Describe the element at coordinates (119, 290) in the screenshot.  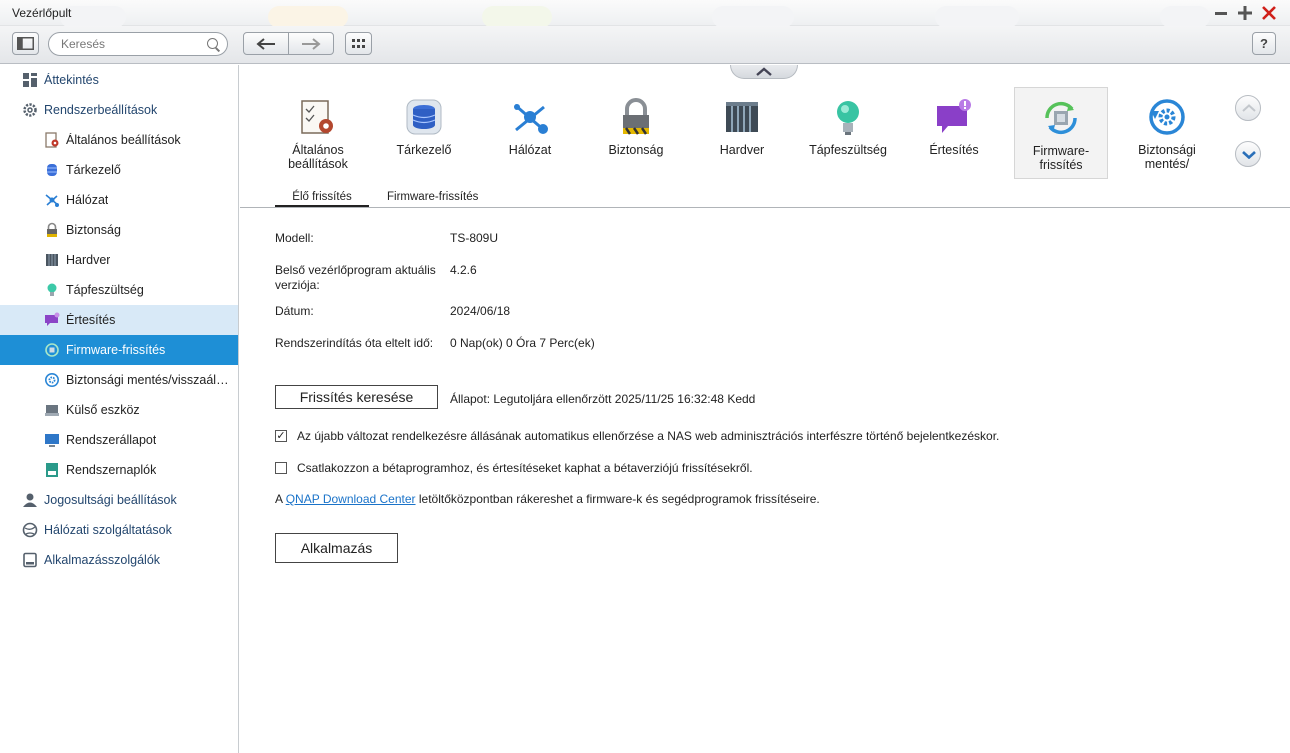
I see `sidebar-item-power: Tápfeszültség` at that location.